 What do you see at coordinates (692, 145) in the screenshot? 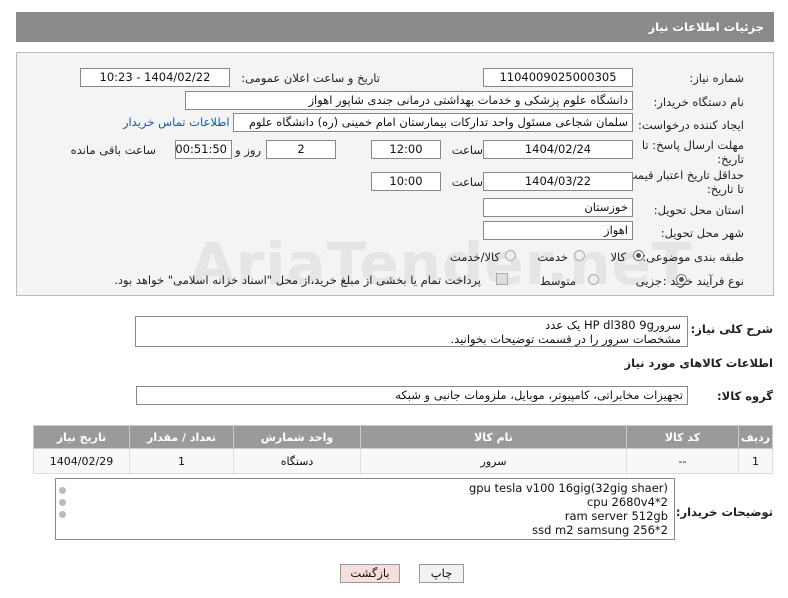
I see `deadline-label-1: مهلت ارسال پاسخ: تا` at bounding box center [692, 145].